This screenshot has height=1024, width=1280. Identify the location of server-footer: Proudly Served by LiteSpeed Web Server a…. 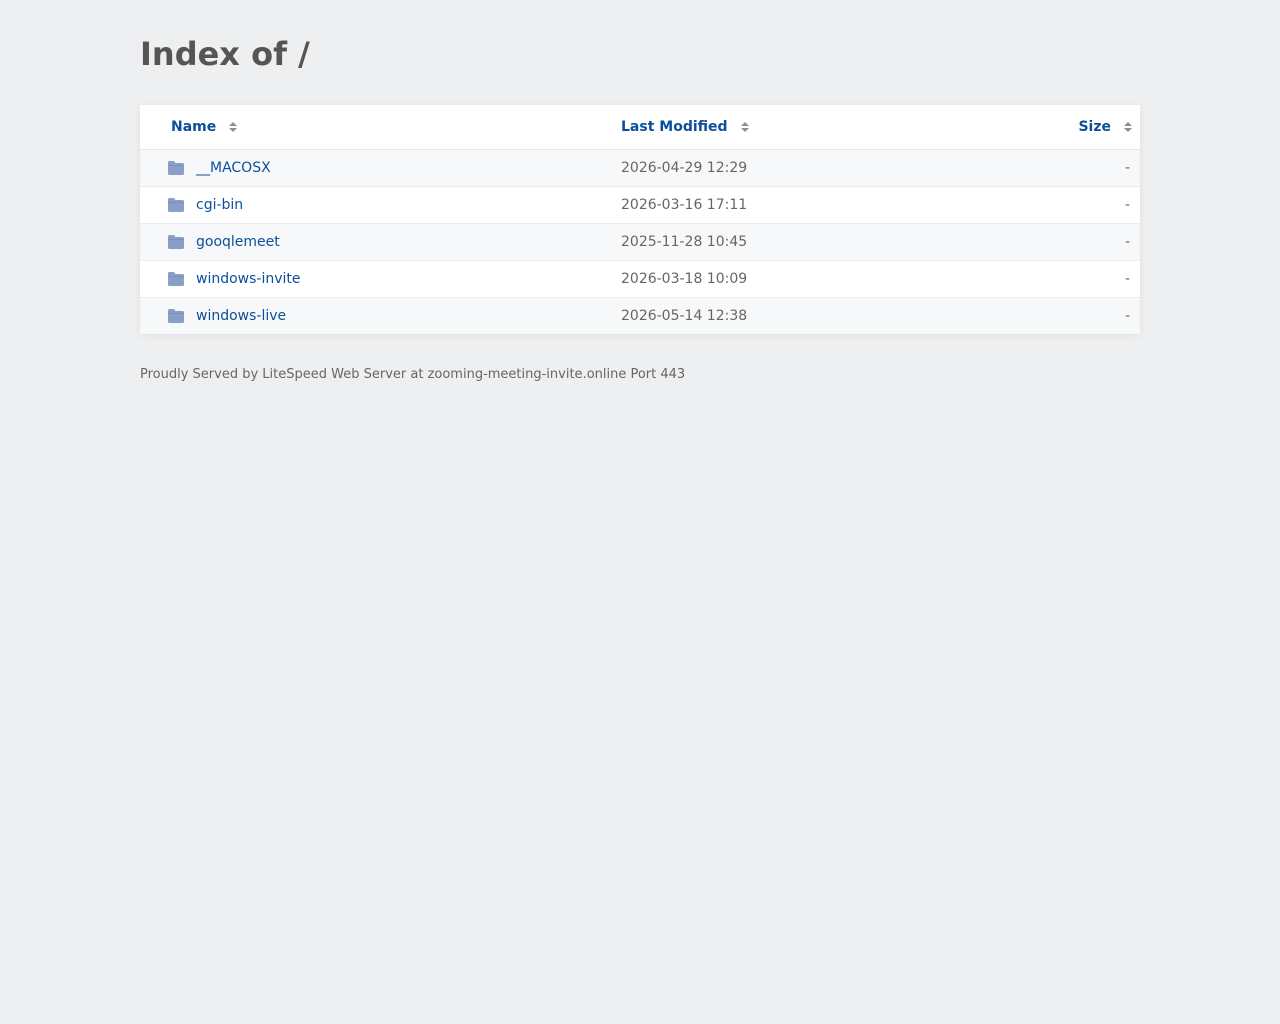
(413, 374).